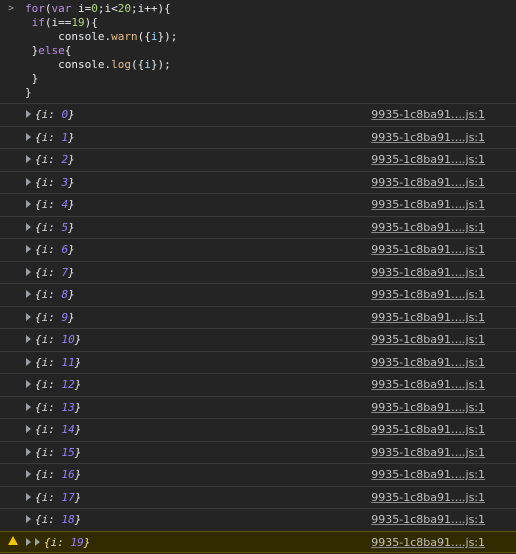  I want to click on logged-object: {i: 1}, so click(55, 137).